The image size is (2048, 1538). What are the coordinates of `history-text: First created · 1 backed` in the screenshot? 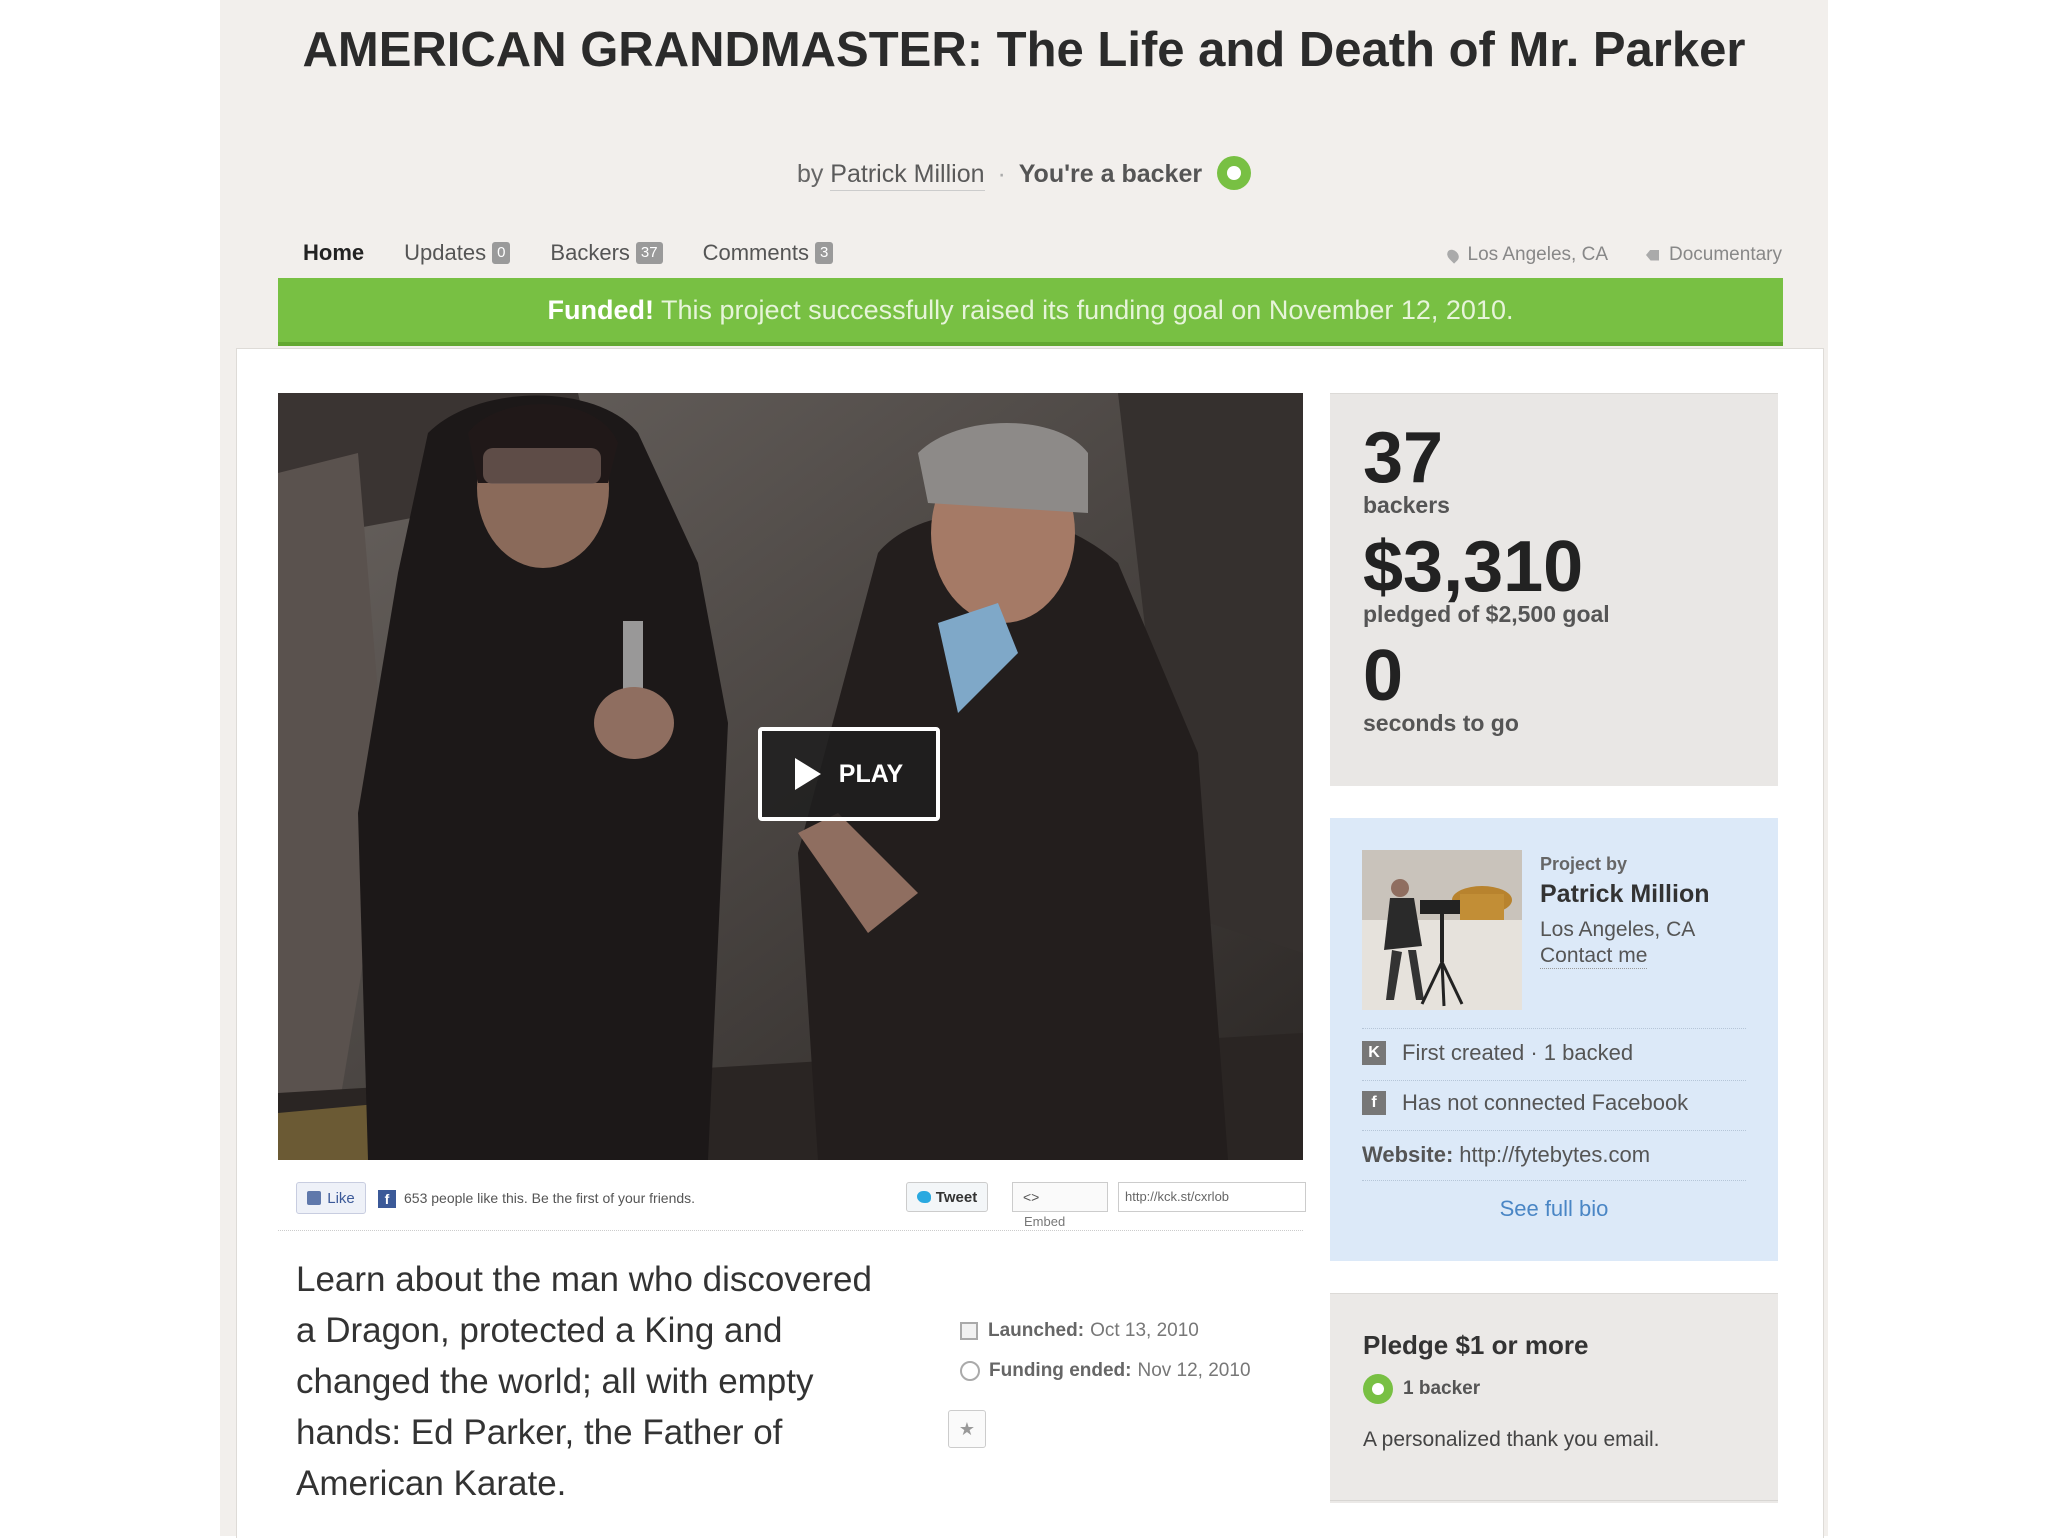 It's located at (1518, 1052).